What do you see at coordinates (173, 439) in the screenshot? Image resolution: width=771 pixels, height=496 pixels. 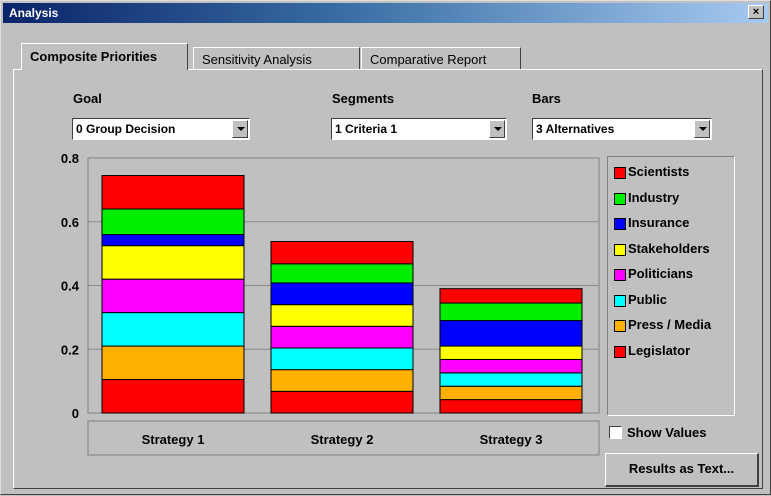 I see `x-tick-label: Strategy 1` at bounding box center [173, 439].